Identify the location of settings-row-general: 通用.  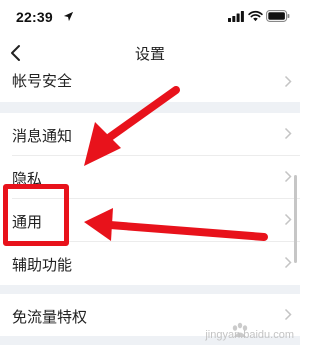
(150, 220).